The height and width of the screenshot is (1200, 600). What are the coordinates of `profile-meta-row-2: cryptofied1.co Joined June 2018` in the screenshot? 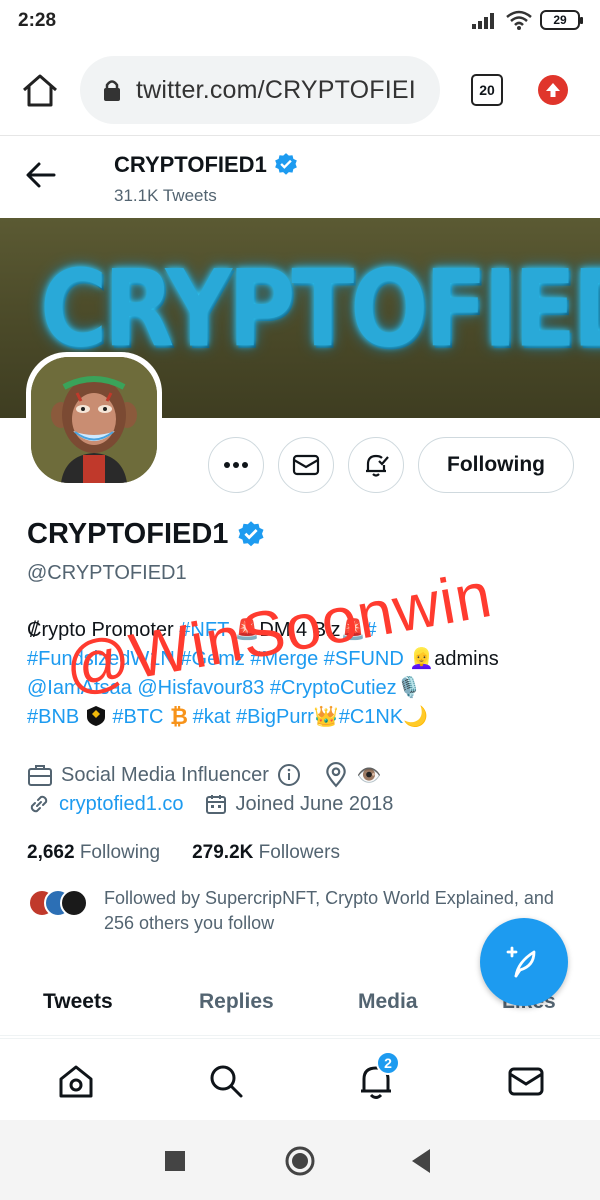 It's located at (210, 804).